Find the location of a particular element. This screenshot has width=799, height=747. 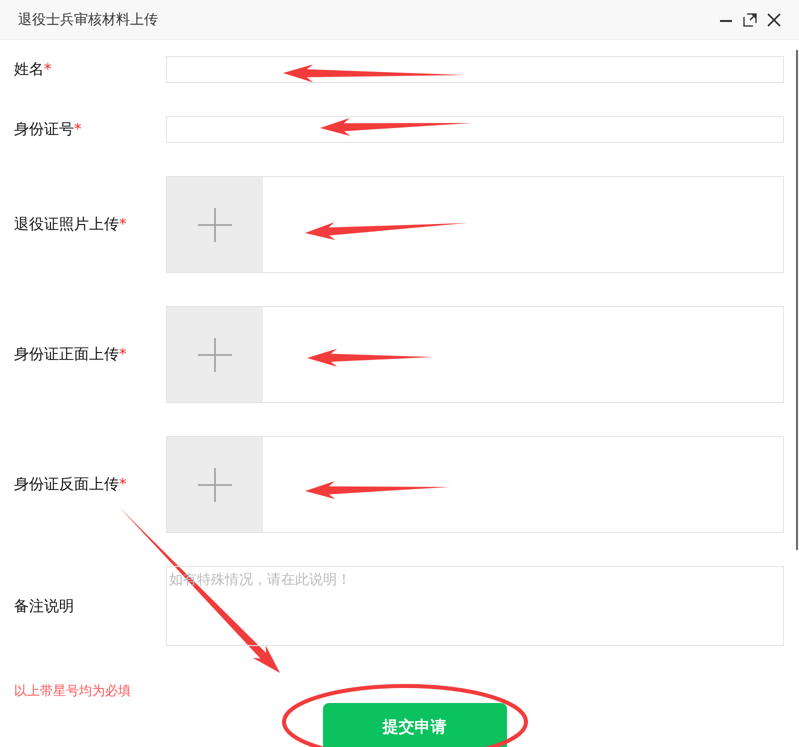

submit-button: 提交申请 is located at coordinates (414, 725).